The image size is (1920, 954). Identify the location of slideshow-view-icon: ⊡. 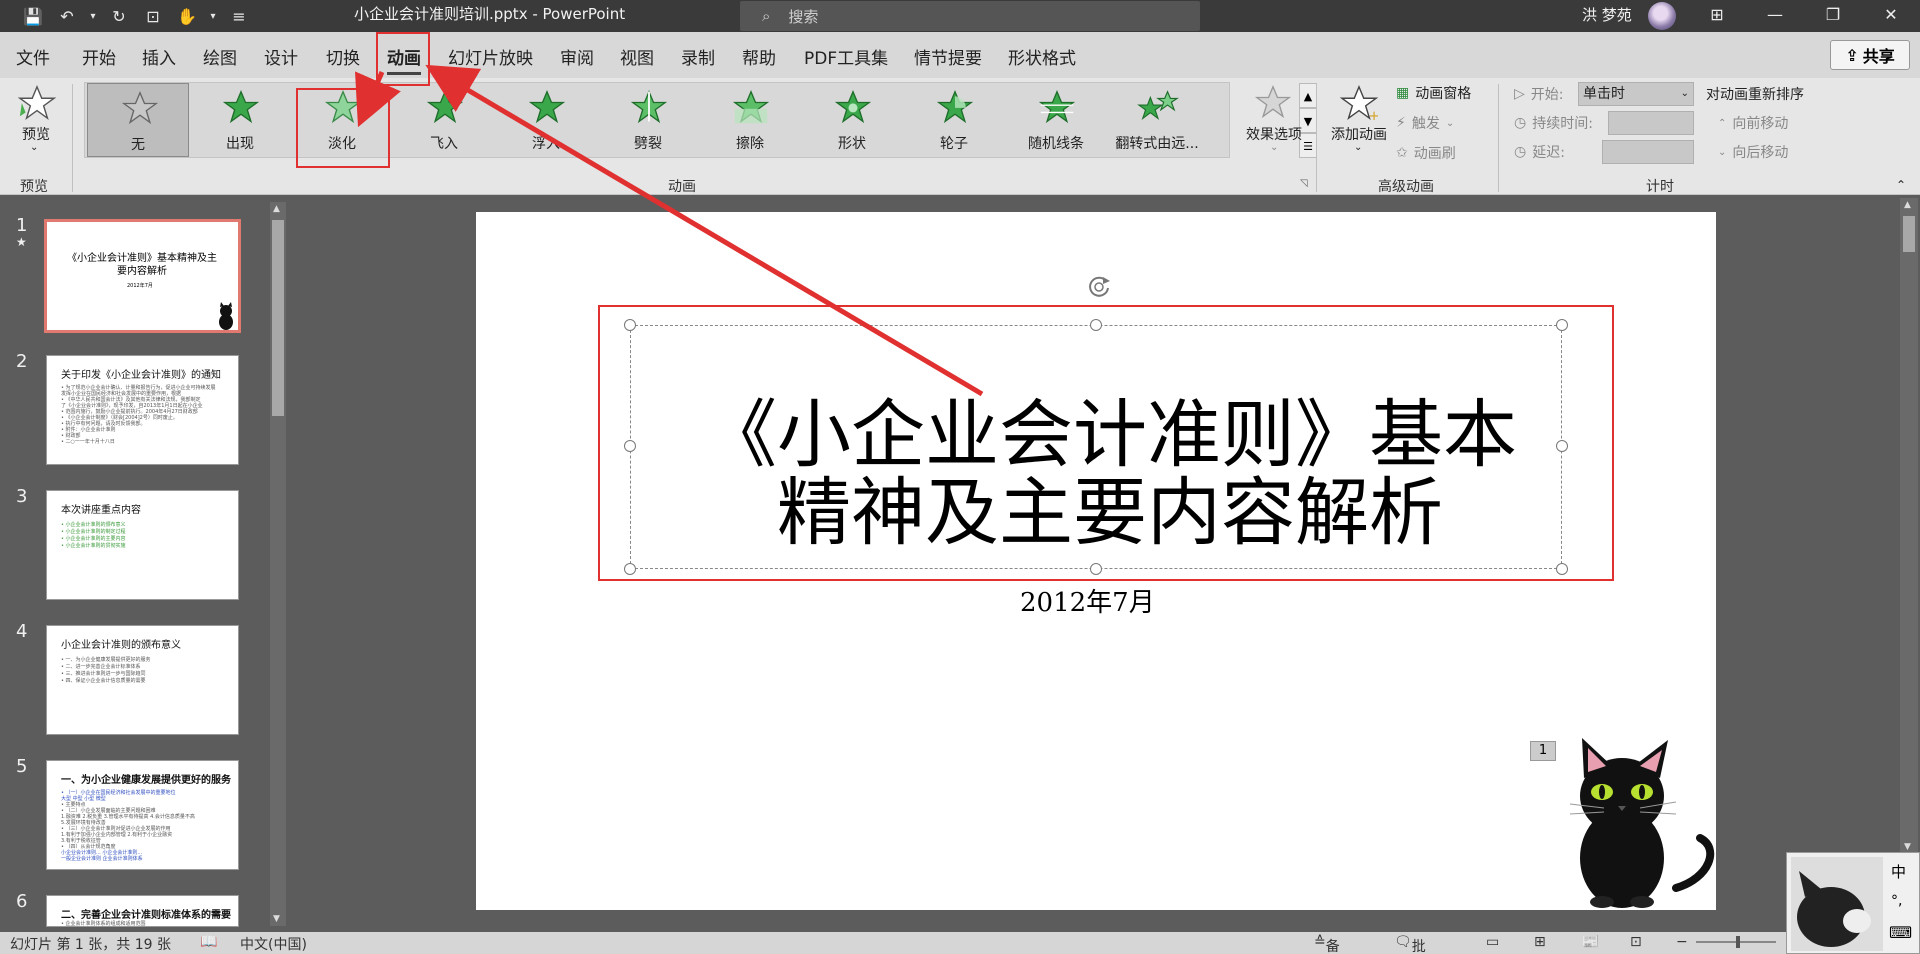
(1636, 942).